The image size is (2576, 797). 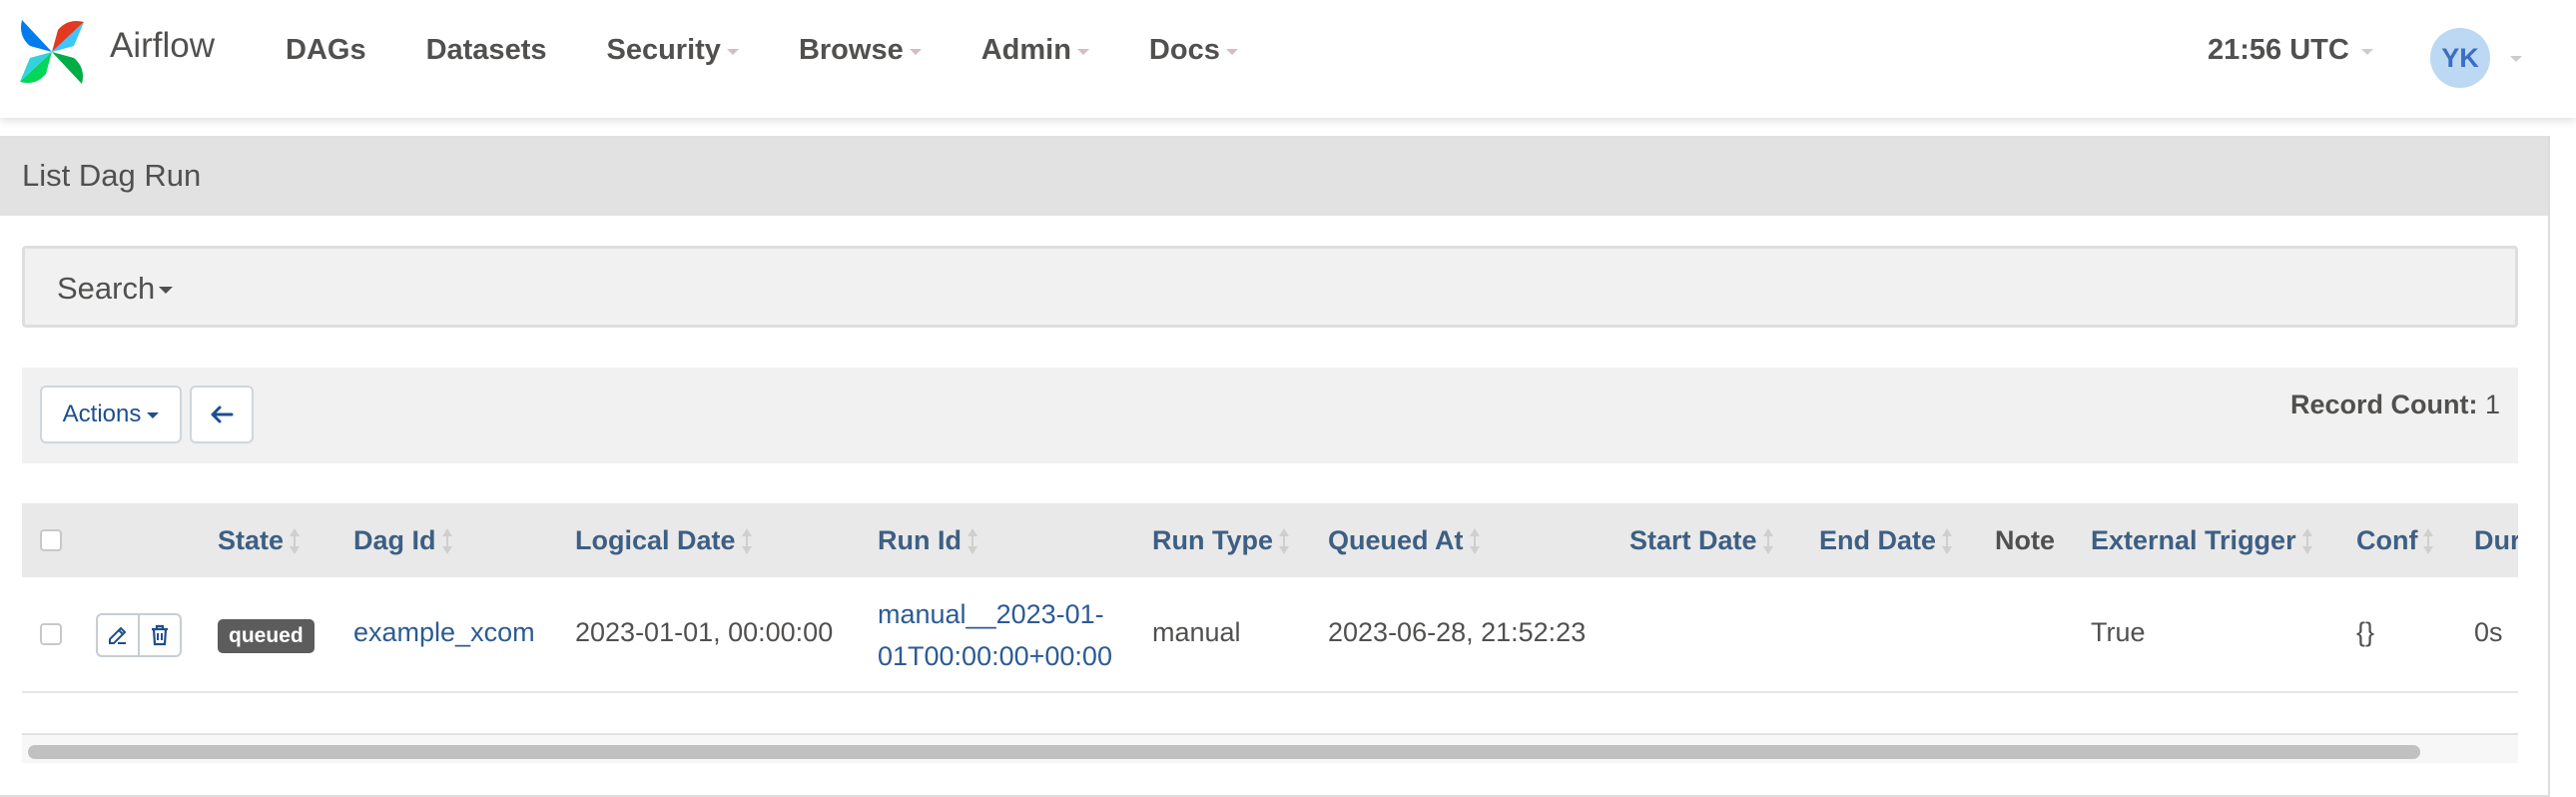 I want to click on header-label: Conf, so click(x=2387, y=540).